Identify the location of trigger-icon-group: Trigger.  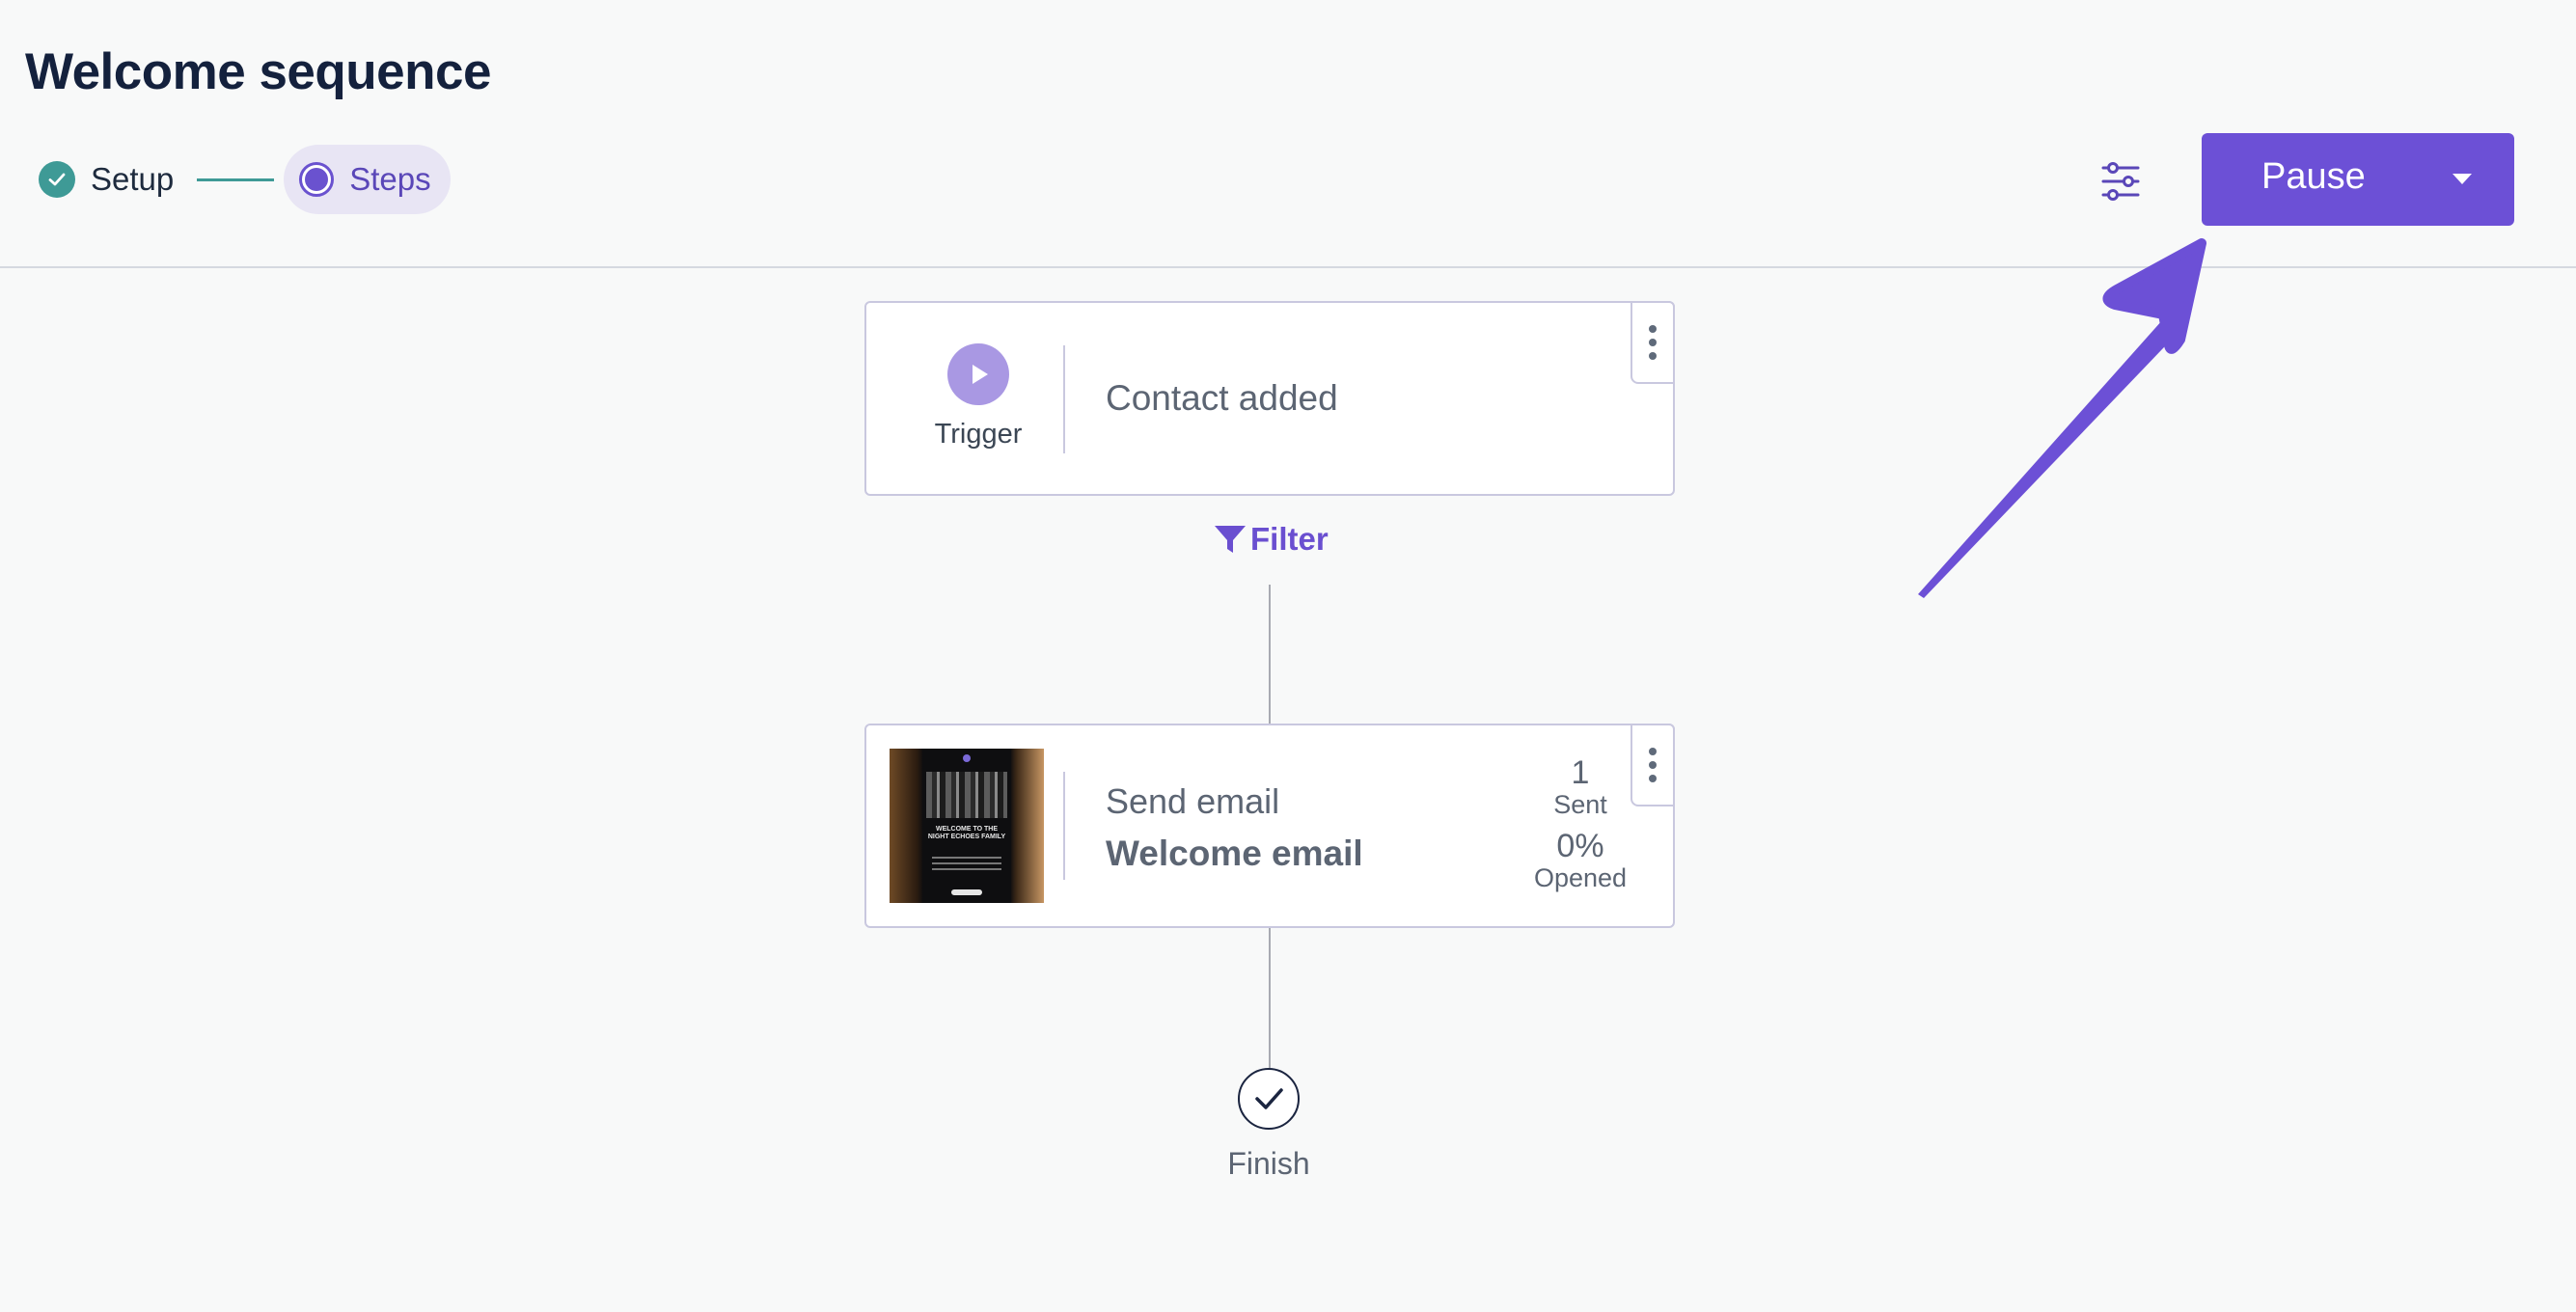
(979, 397).